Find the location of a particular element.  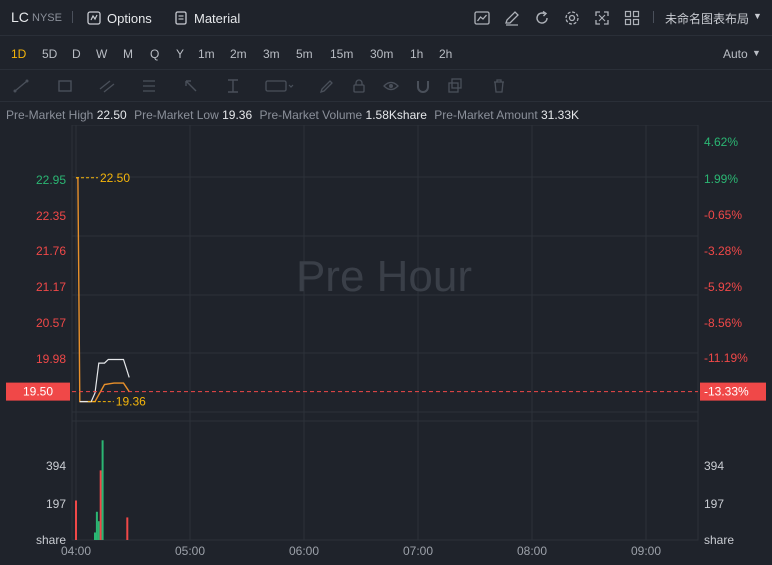

stat-value: 19.36 is located at coordinates (237, 115).